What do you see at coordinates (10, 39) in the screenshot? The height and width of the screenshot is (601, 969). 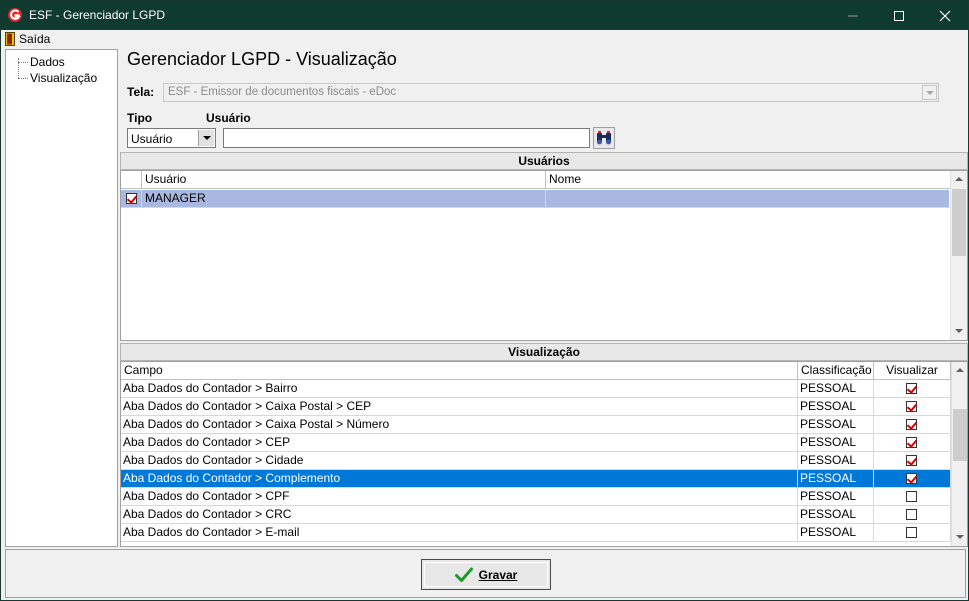 I see `exit-door-icon` at bounding box center [10, 39].